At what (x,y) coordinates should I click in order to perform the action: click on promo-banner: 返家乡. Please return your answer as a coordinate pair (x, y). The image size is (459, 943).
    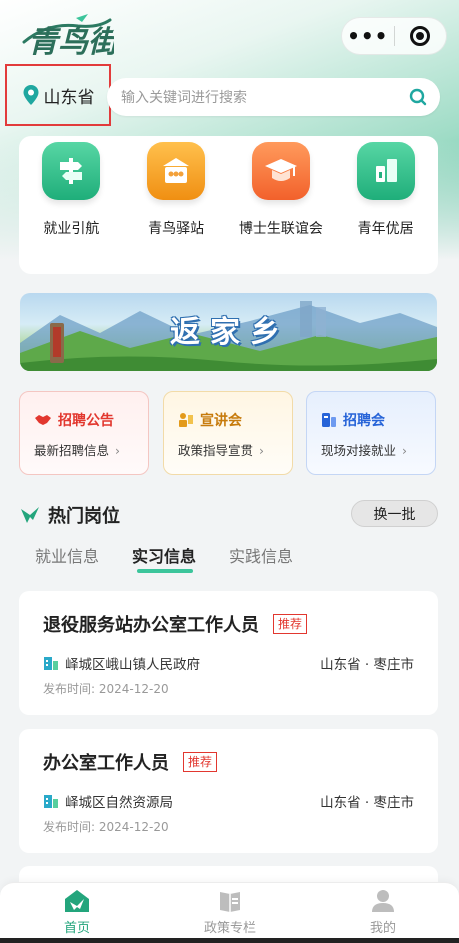
    Looking at the image, I should click on (228, 332).